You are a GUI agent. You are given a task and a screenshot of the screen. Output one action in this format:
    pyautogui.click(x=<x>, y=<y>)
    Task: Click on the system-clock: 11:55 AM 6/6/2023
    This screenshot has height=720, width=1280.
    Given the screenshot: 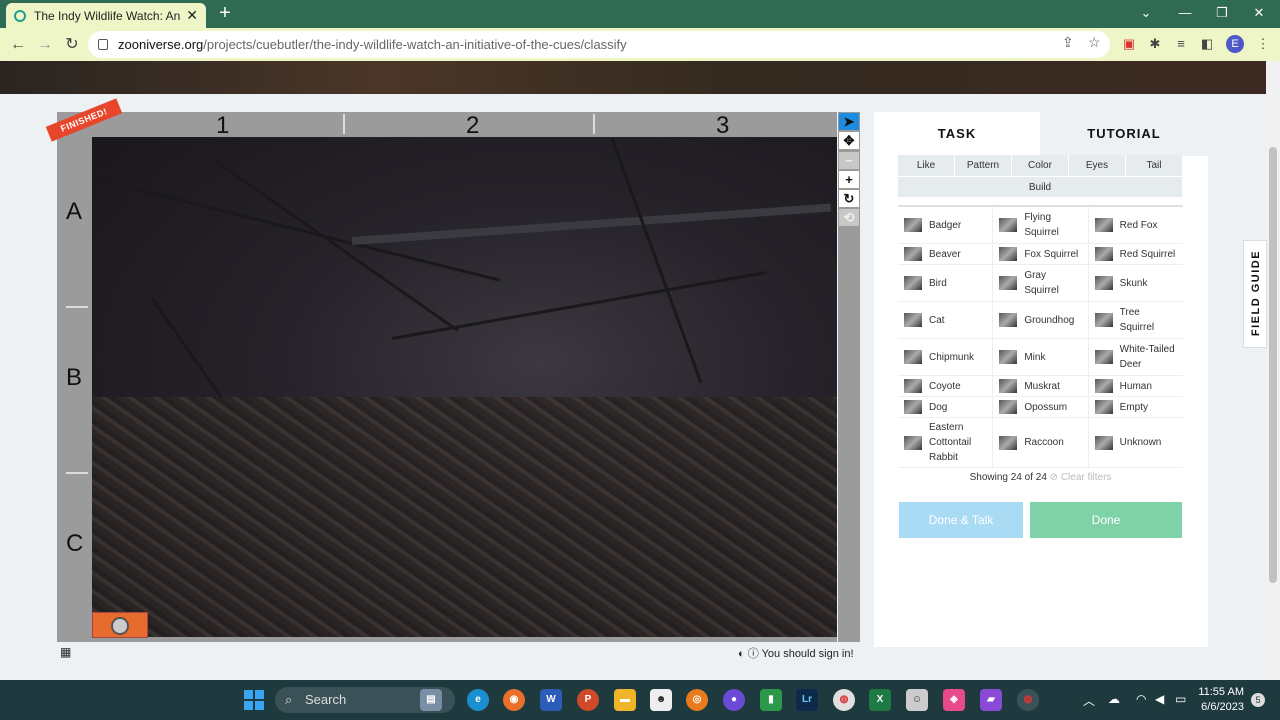 What is the action you would take?
    pyautogui.click(x=1221, y=700)
    